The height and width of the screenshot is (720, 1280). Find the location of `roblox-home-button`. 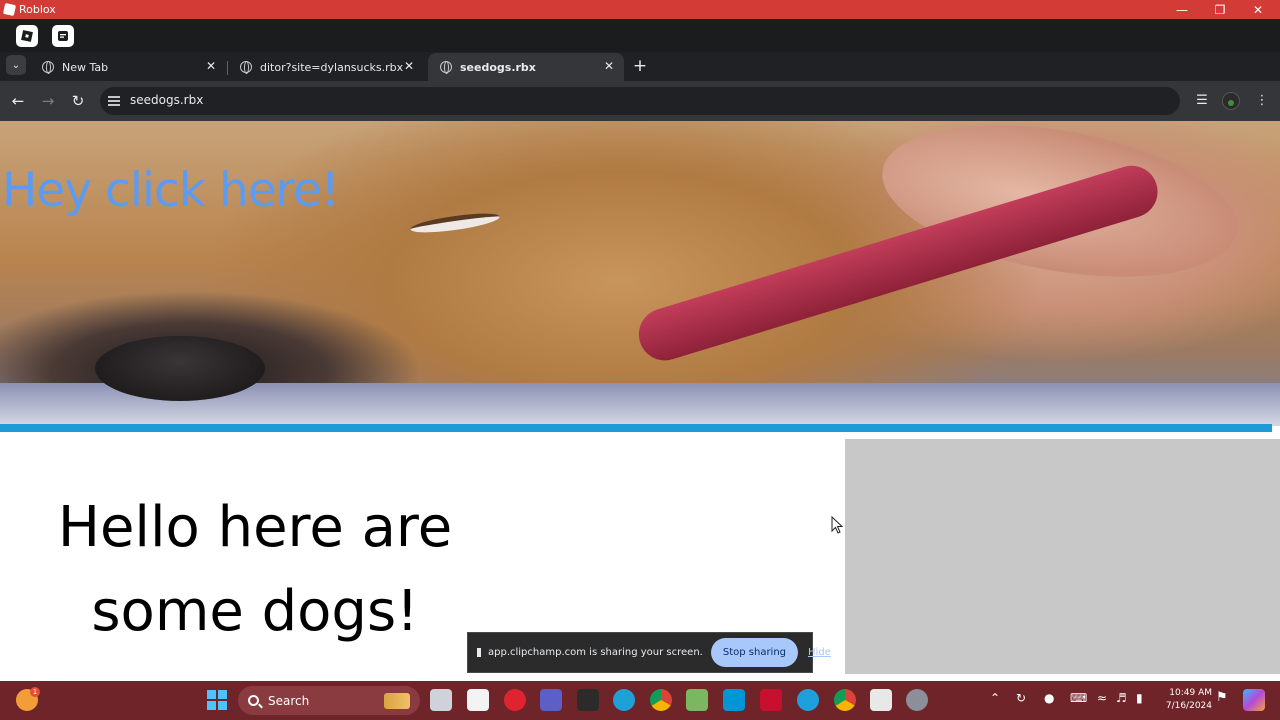

roblox-home-button is located at coordinates (27, 36).